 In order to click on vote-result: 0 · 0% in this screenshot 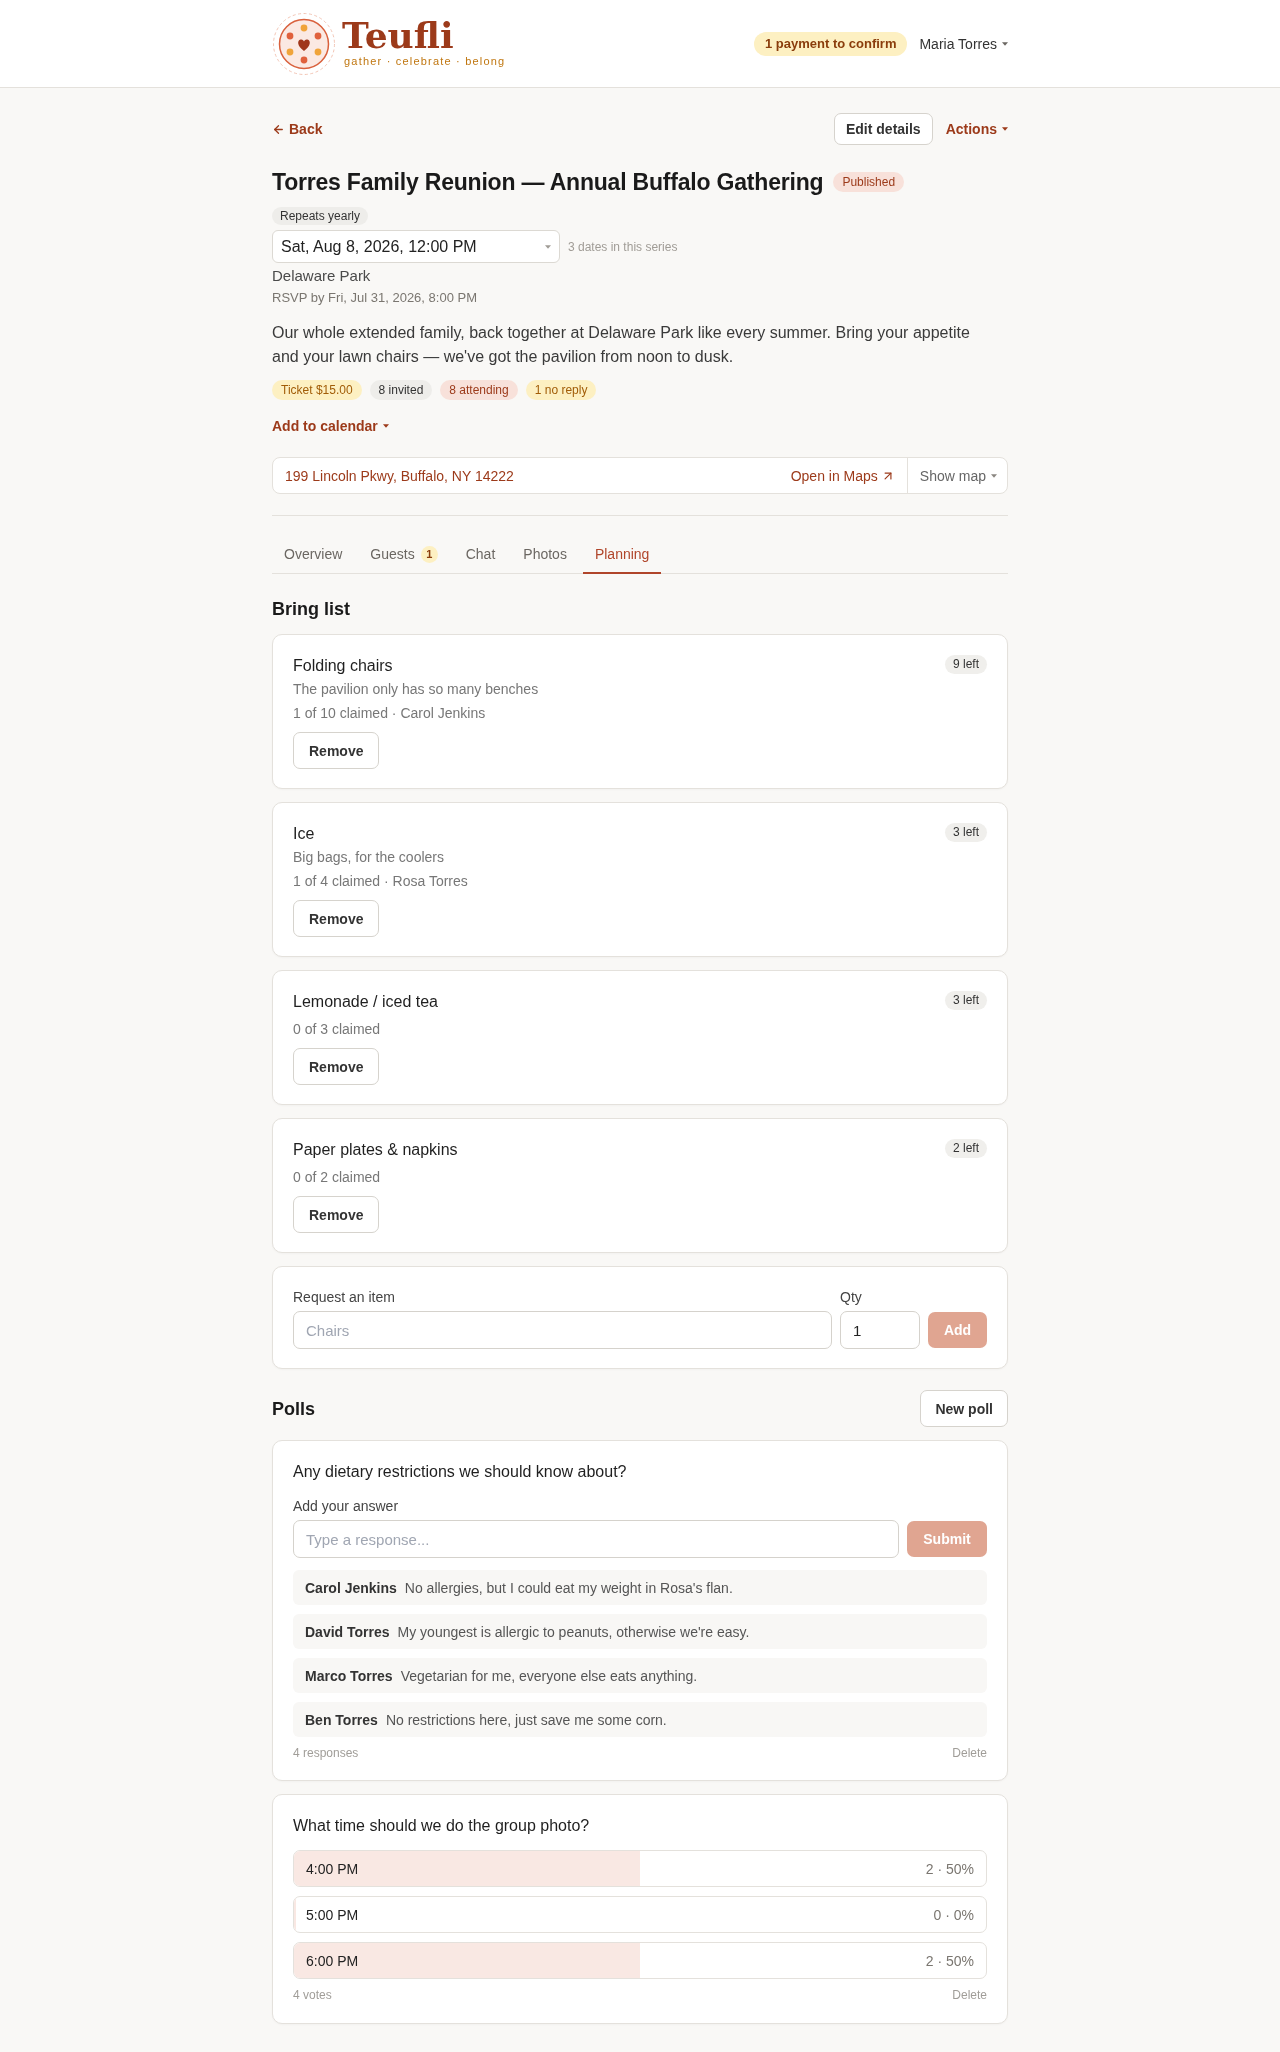, I will do `click(953, 1914)`.